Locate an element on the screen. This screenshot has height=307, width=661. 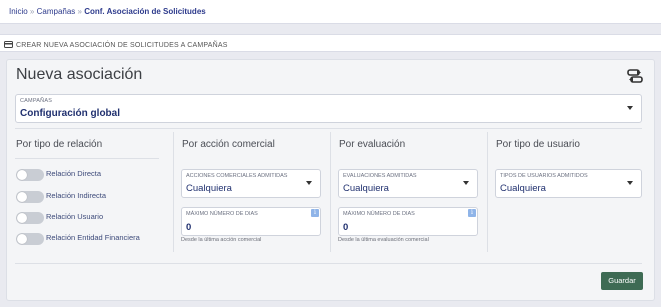
toggle-label: Relación Entidad Financiera is located at coordinates (93, 237).